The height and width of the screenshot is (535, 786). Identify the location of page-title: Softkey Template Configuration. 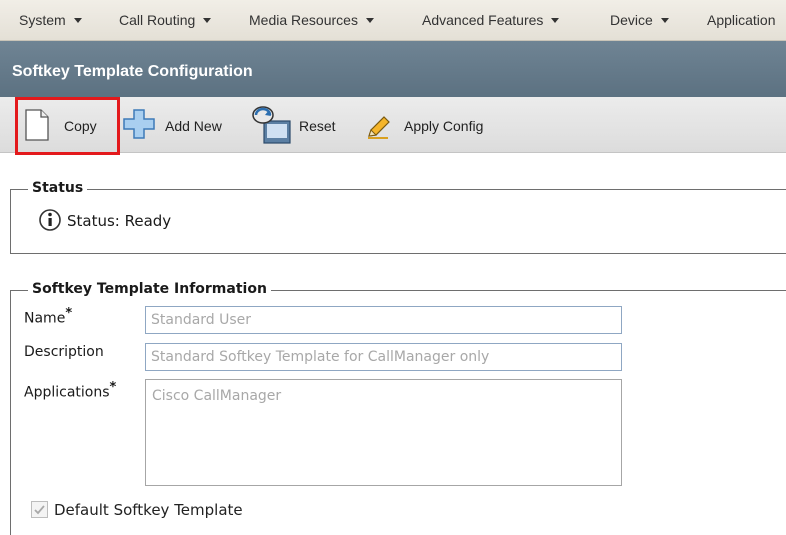
(132, 71).